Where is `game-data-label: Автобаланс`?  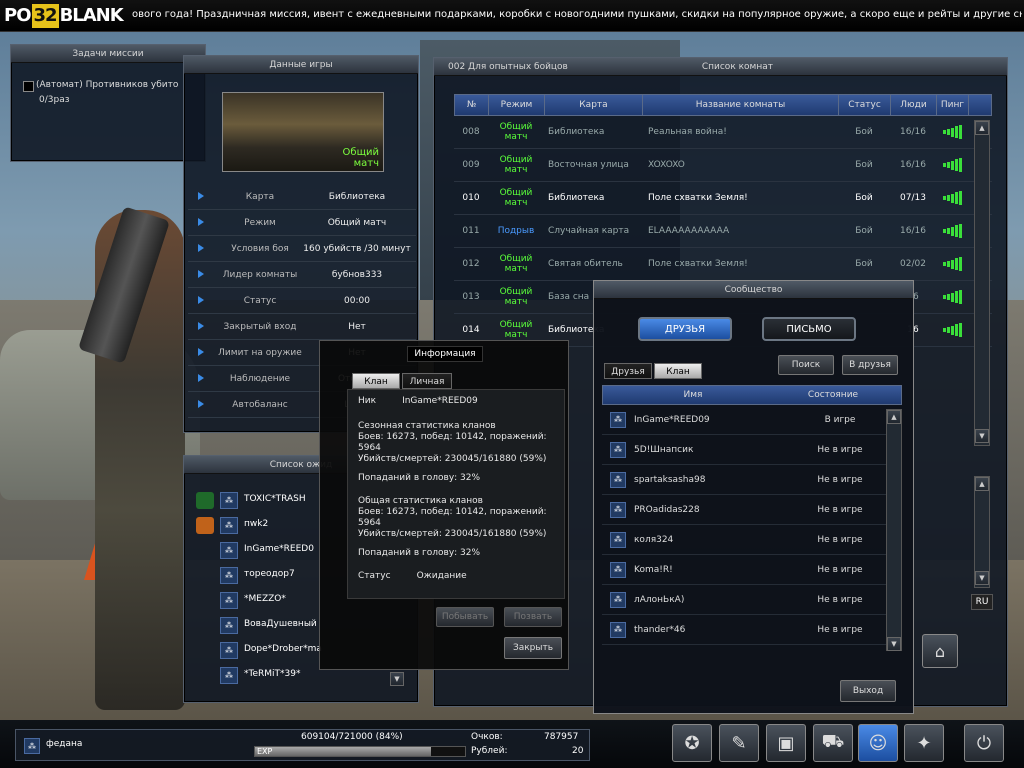
game-data-label: Автобаланс is located at coordinates (260, 405).